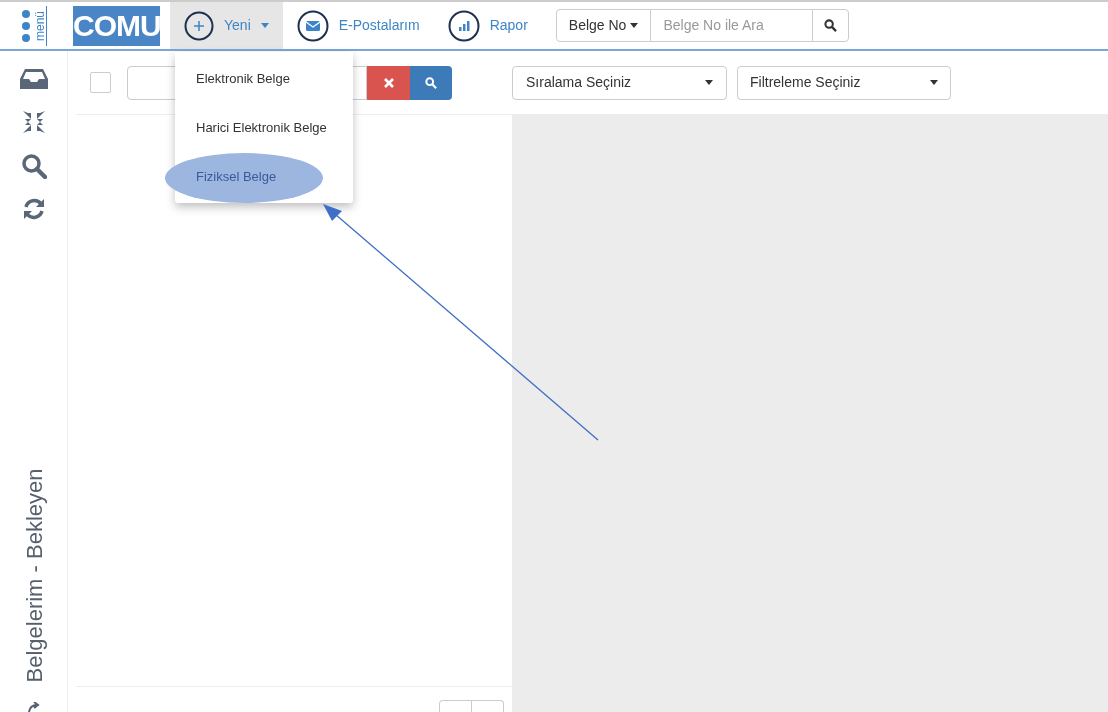 This screenshot has height=712, width=1108. I want to click on envelope-icon, so click(312, 25).